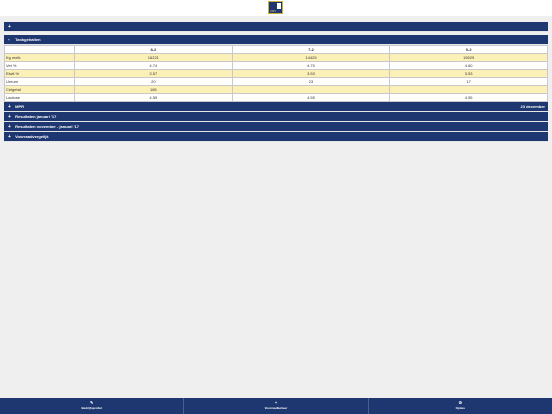  I want to click on table-row: Eiwit % 3.57 3.53 3.53, so click(276, 73).